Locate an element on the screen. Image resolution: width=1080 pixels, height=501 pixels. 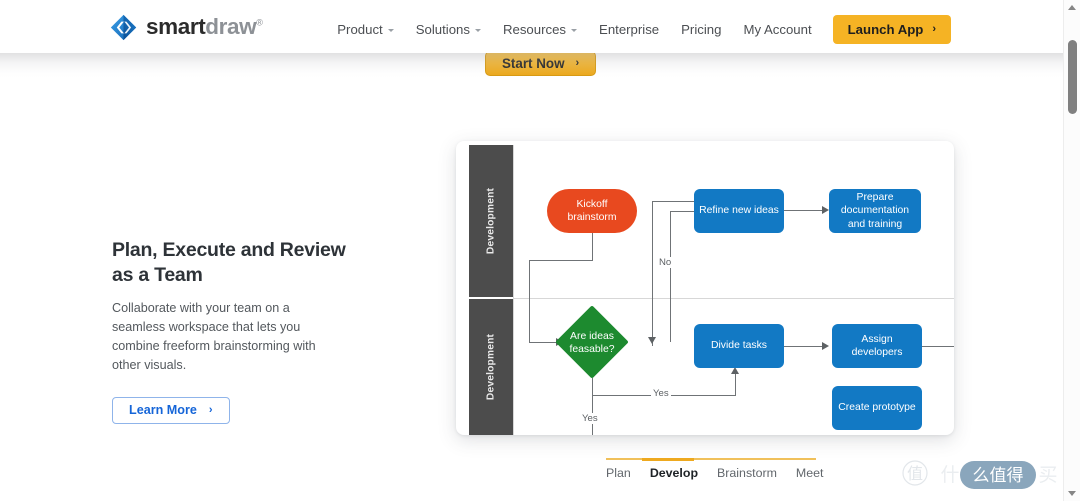
scrollbar-thumb is located at coordinates (1072, 77).